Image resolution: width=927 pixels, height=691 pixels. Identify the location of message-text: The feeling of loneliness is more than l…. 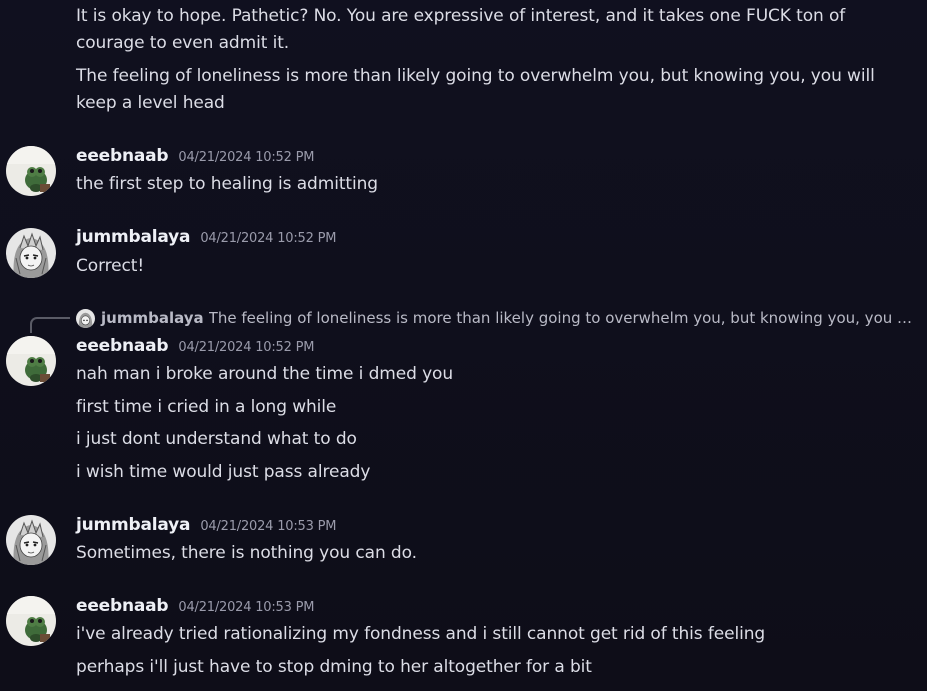
(475, 89).